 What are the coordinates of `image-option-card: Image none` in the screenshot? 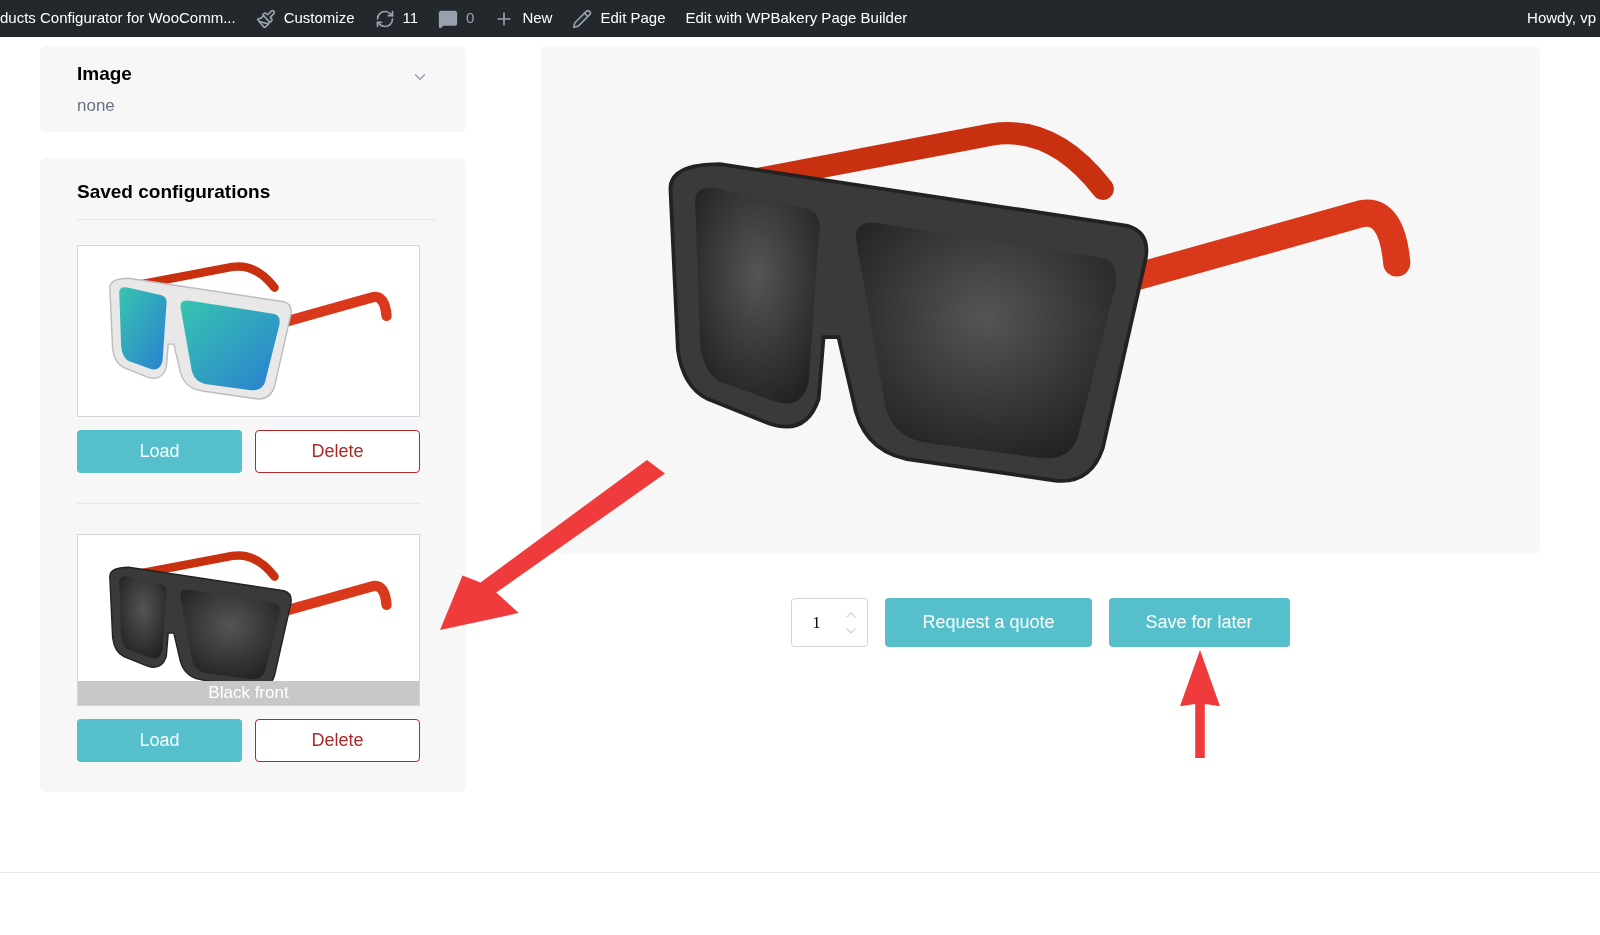 It's located at (253, 89).